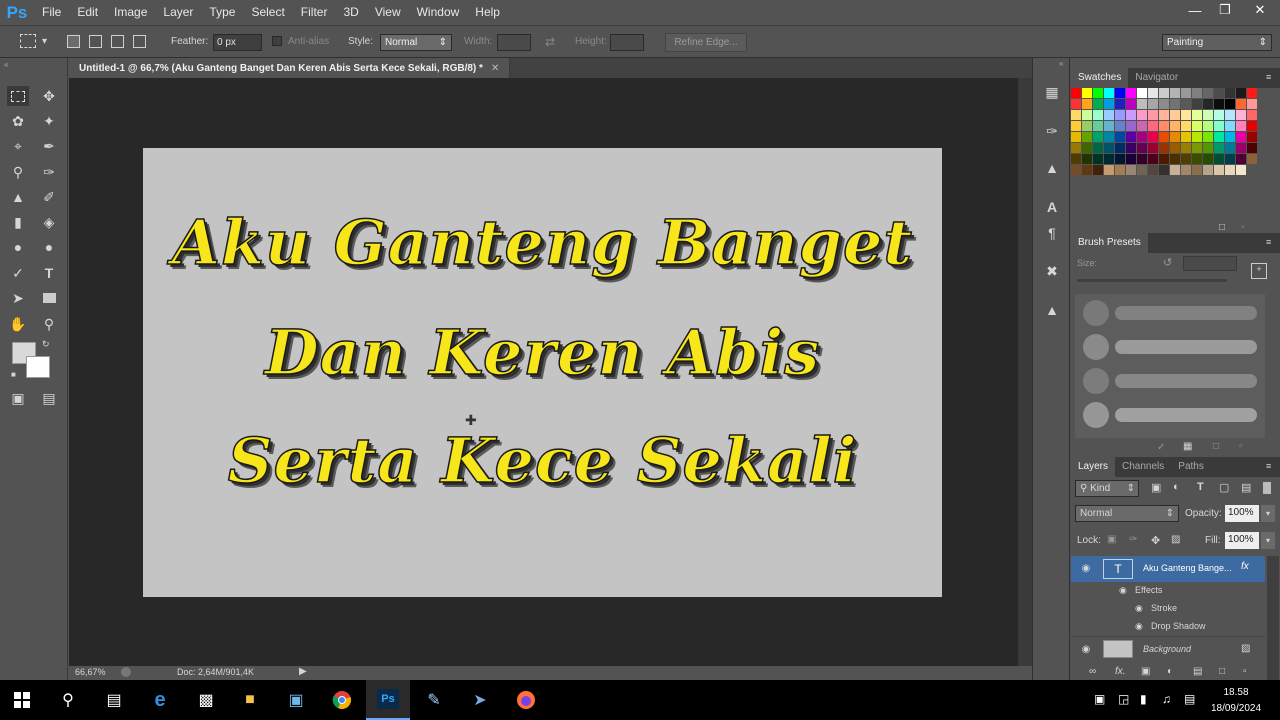 This screenshot has height=720, width=1280. What do you see at coordinates (1271, 242) in the screenshot?
I see `brush-panel-menu-icon: ≡` at bounding box center [1271, 242].